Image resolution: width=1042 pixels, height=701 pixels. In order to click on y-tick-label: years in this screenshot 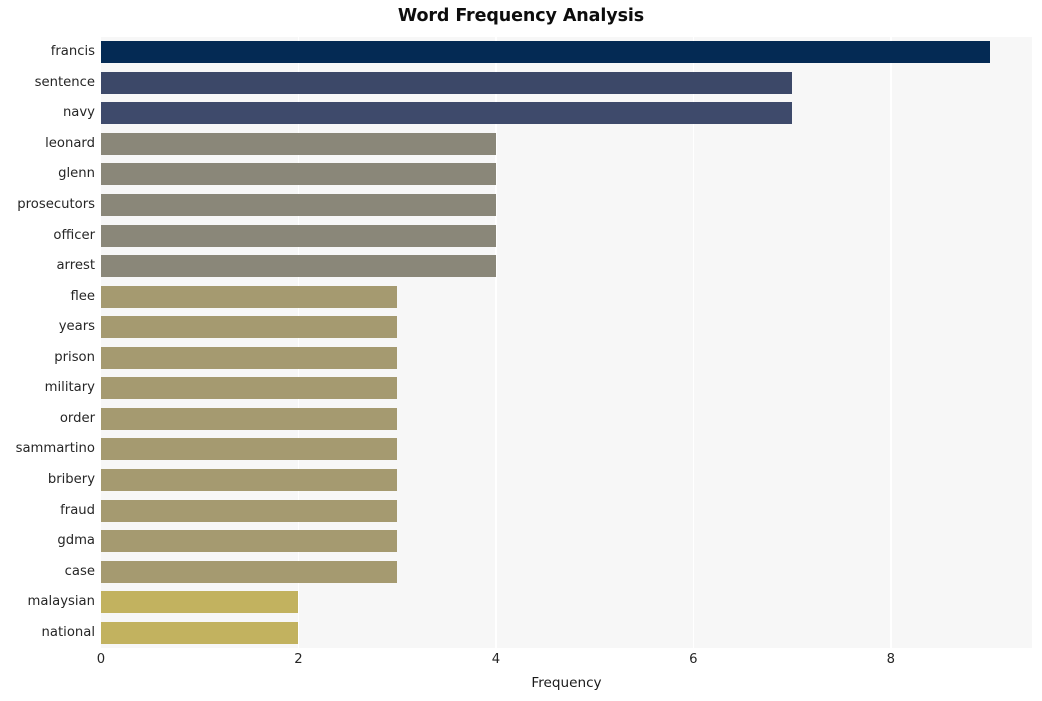, I will do `click(76, 327)`.